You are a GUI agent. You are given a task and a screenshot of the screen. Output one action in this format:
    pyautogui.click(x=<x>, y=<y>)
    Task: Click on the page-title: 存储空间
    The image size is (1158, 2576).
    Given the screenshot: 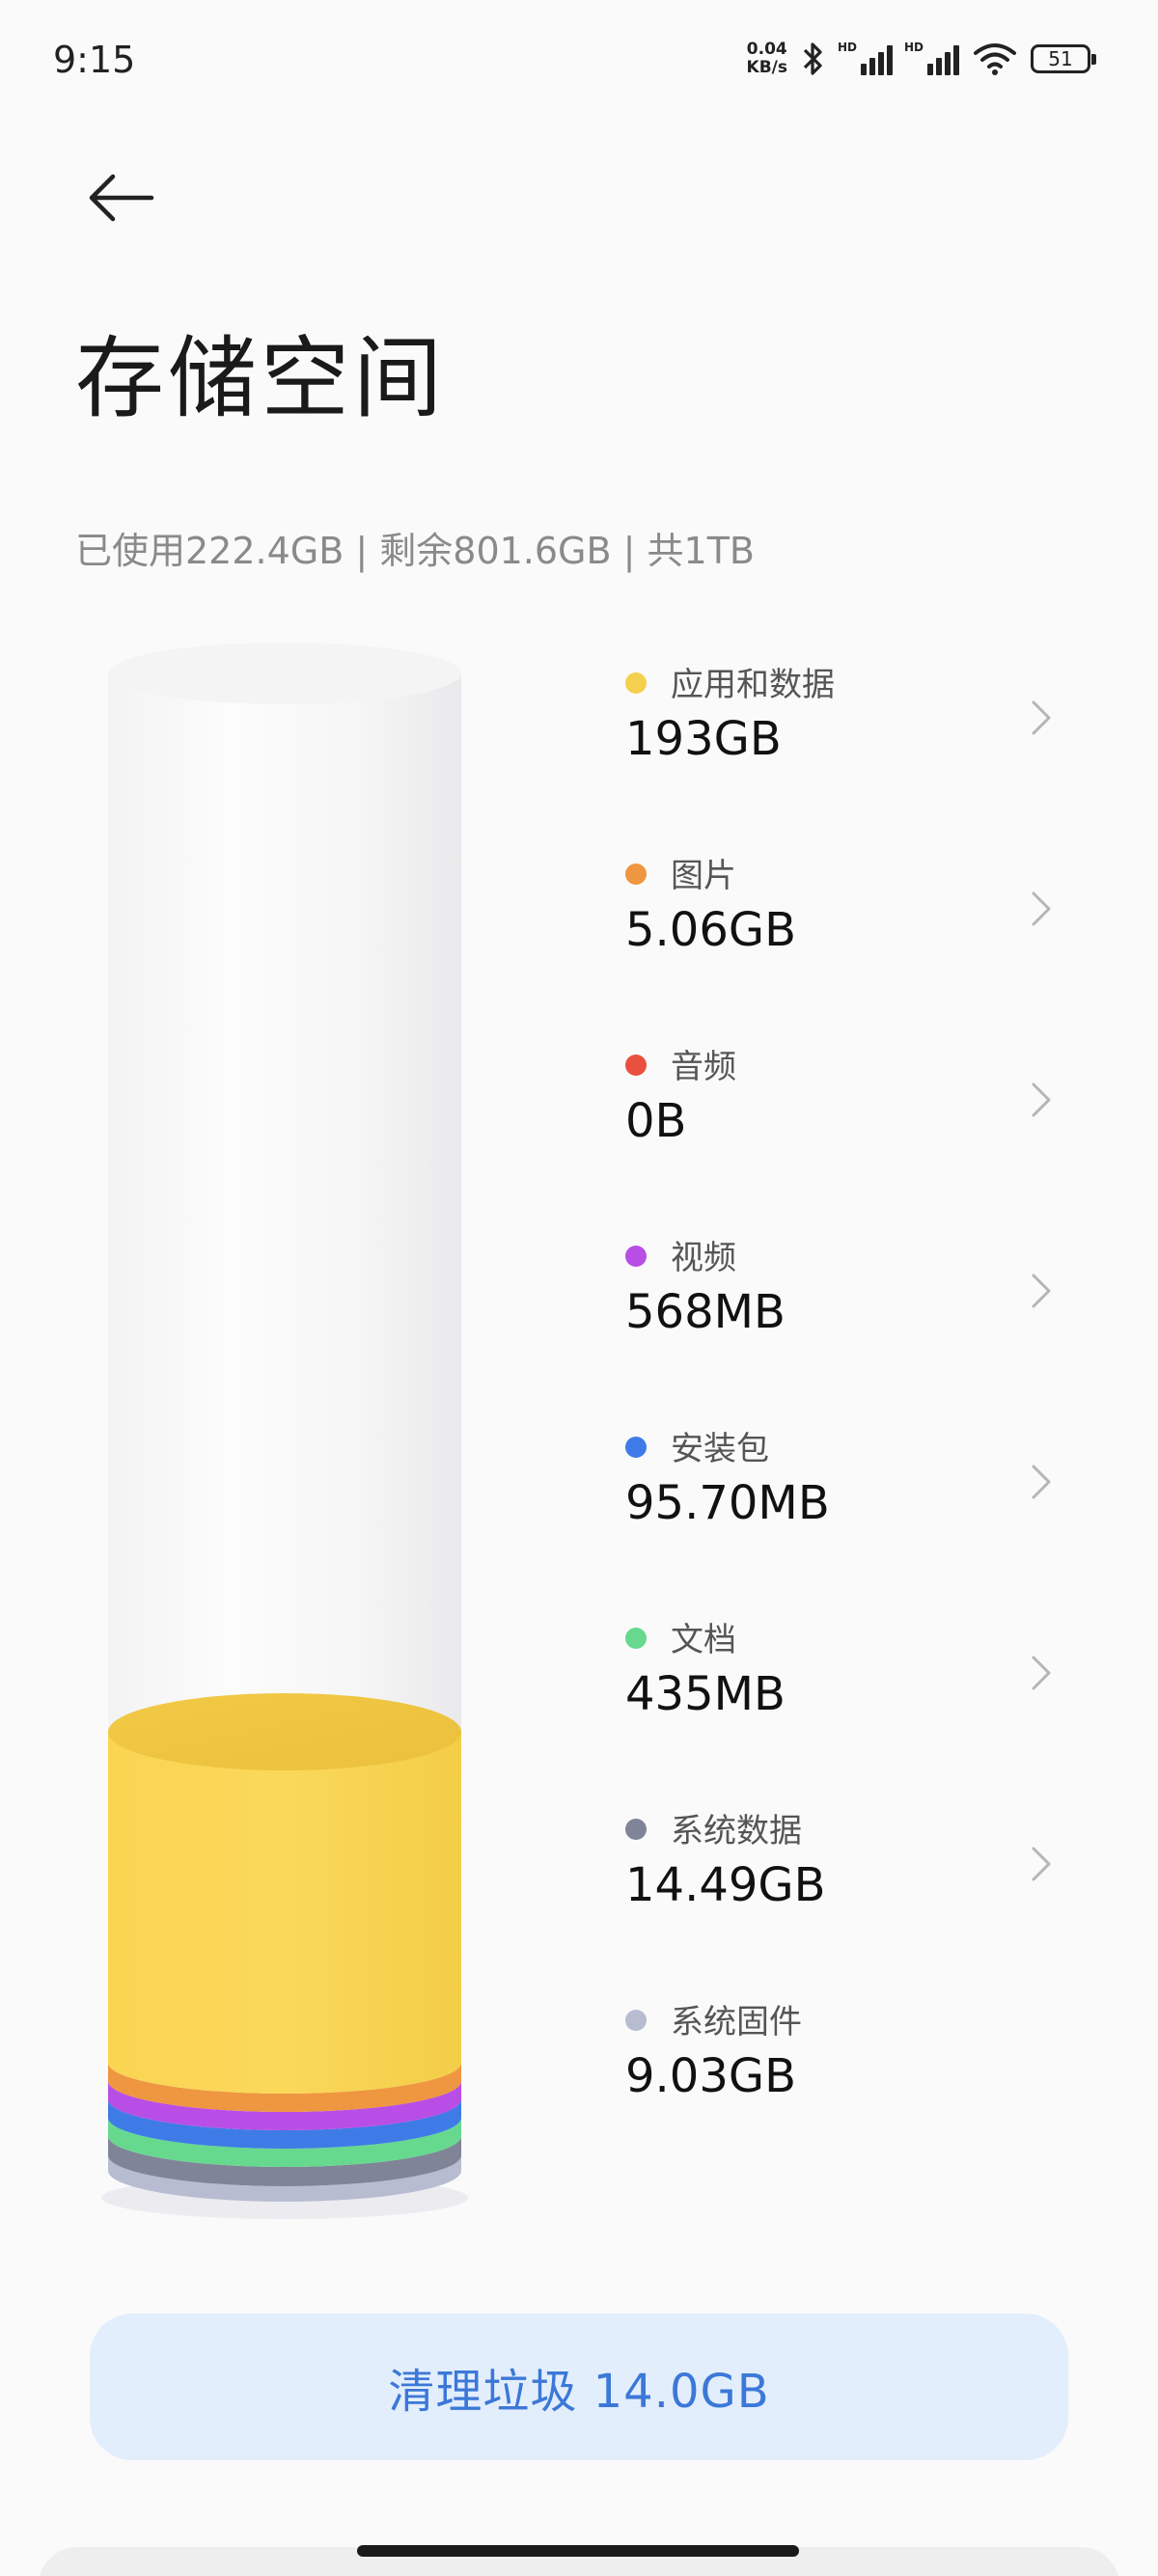 What is the action you would take?
    pyautogui.click(x=261, y=379)
    